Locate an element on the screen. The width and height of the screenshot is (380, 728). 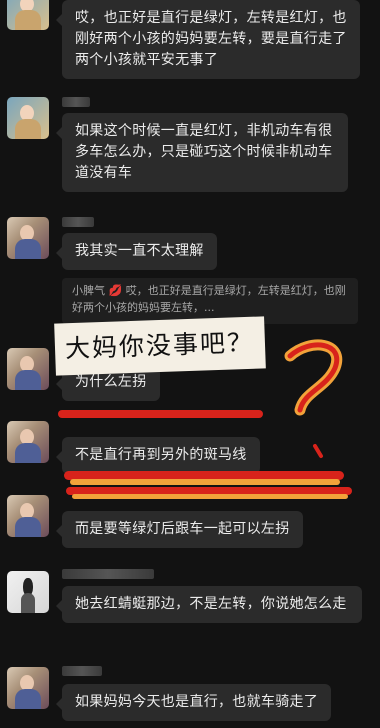
message-bubble: 如果这个时候一直是红灯，非机动车有很多车怎么办，只是碰巧这个时候非机动车道没有车 is located at coordinates (202, 152).